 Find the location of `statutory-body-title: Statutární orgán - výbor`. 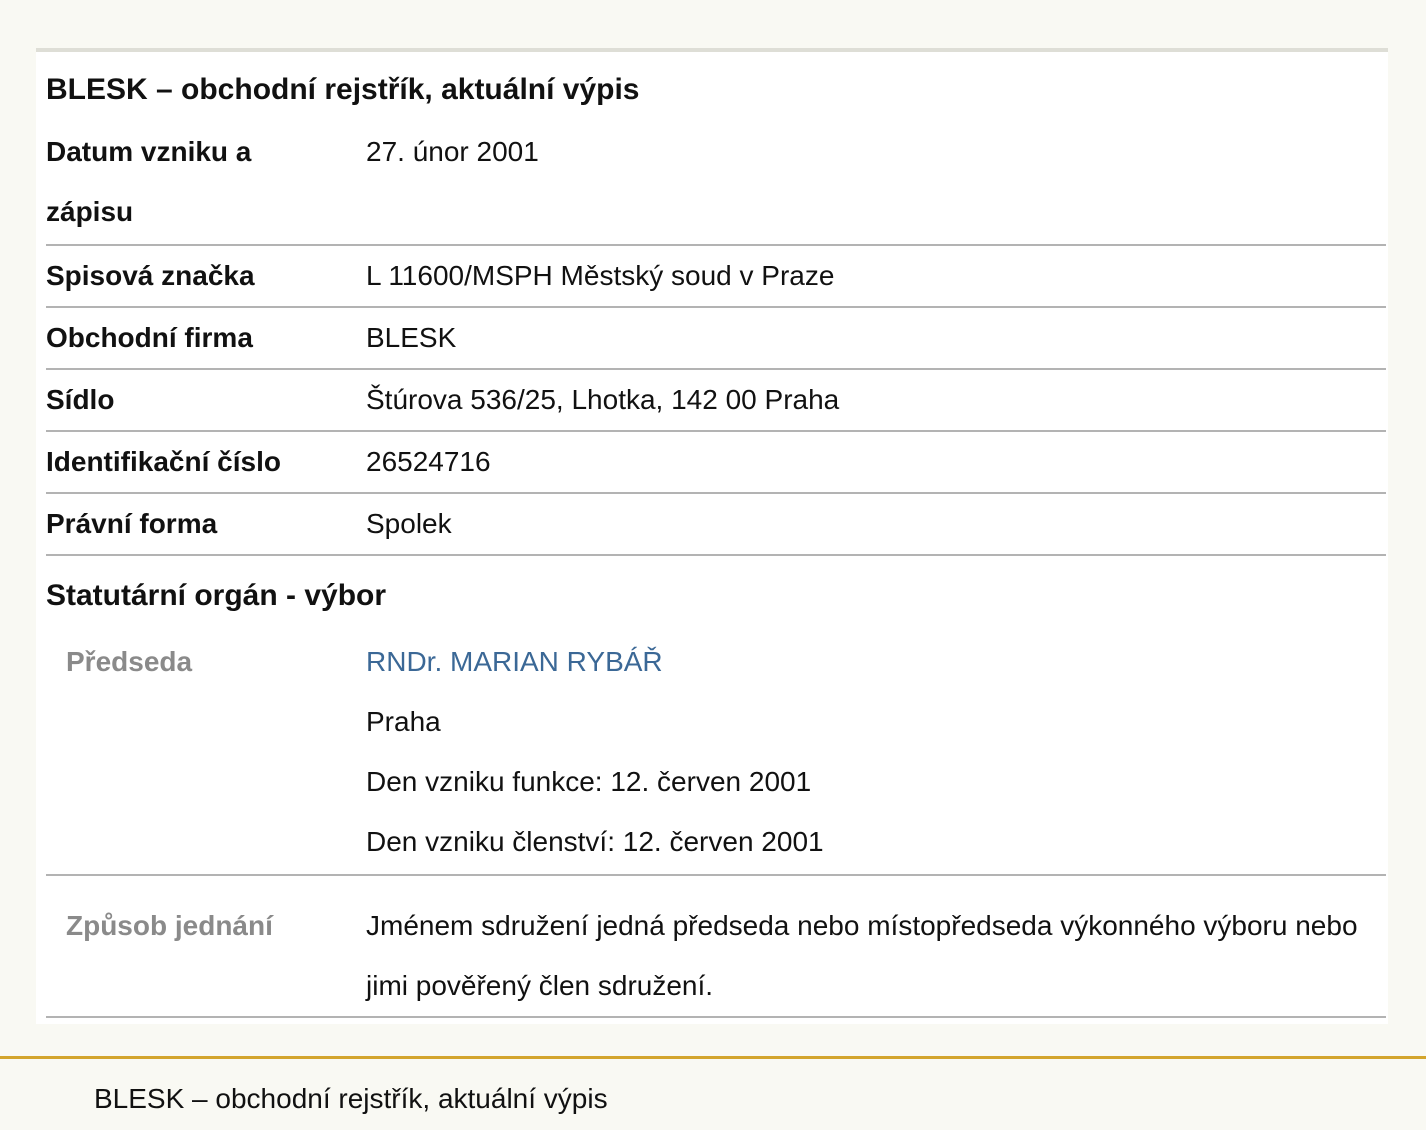

statutory-body-title: Statutární orgán - výbor is located at coordinates (216, 595).